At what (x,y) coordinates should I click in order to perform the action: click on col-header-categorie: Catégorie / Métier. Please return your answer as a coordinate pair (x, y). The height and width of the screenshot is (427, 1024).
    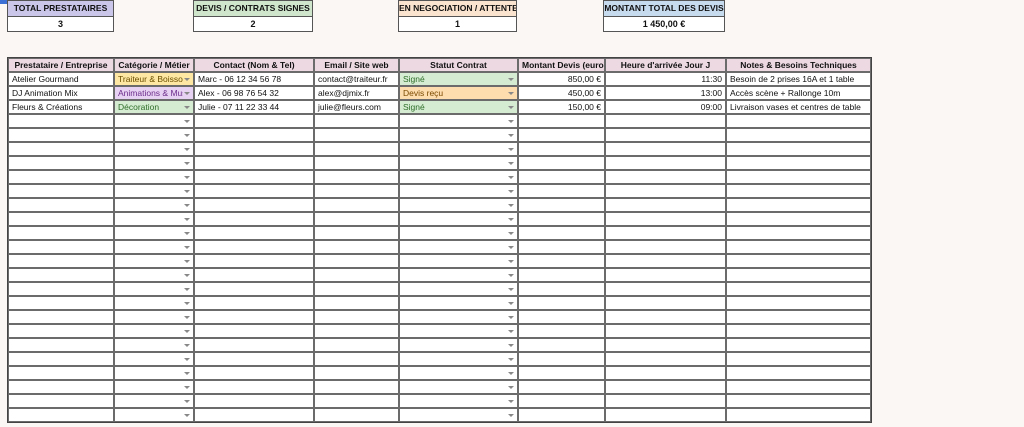
    Looking at the image, I should click on (154, 65).